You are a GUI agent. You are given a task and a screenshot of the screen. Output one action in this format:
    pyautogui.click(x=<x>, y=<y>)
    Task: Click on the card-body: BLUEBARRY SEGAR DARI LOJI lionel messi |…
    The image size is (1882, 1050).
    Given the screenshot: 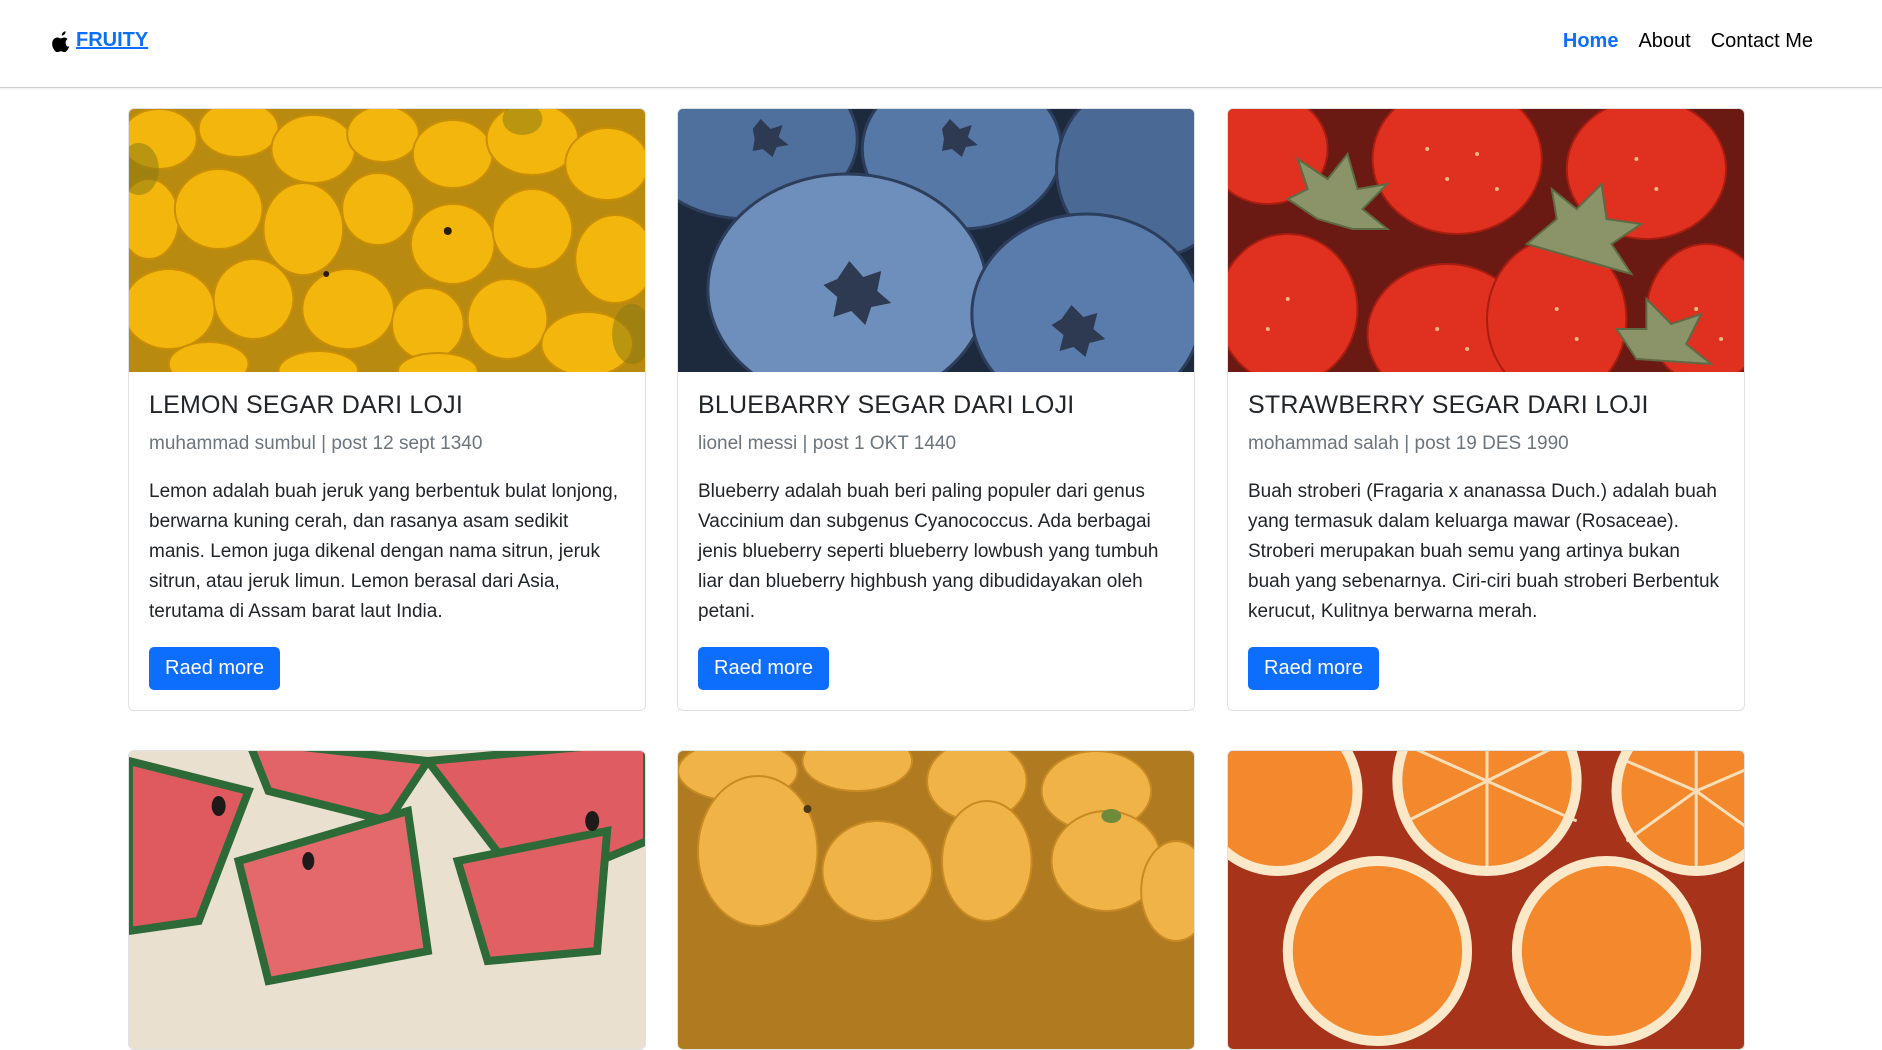 What is the action you would take?
    pyautogui.click(x=936, y=541)
    